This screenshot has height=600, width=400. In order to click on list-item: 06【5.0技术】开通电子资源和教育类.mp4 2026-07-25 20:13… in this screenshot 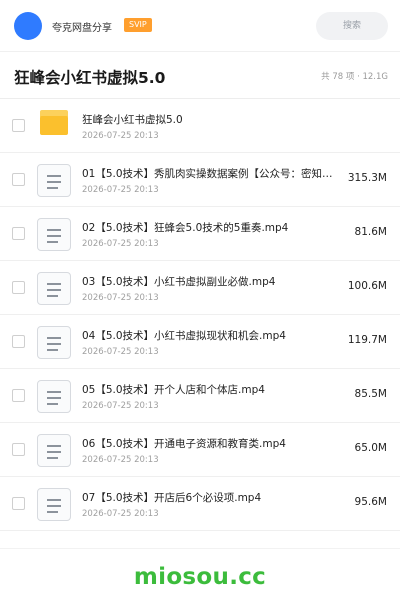, I will do `click(200, 450)`.